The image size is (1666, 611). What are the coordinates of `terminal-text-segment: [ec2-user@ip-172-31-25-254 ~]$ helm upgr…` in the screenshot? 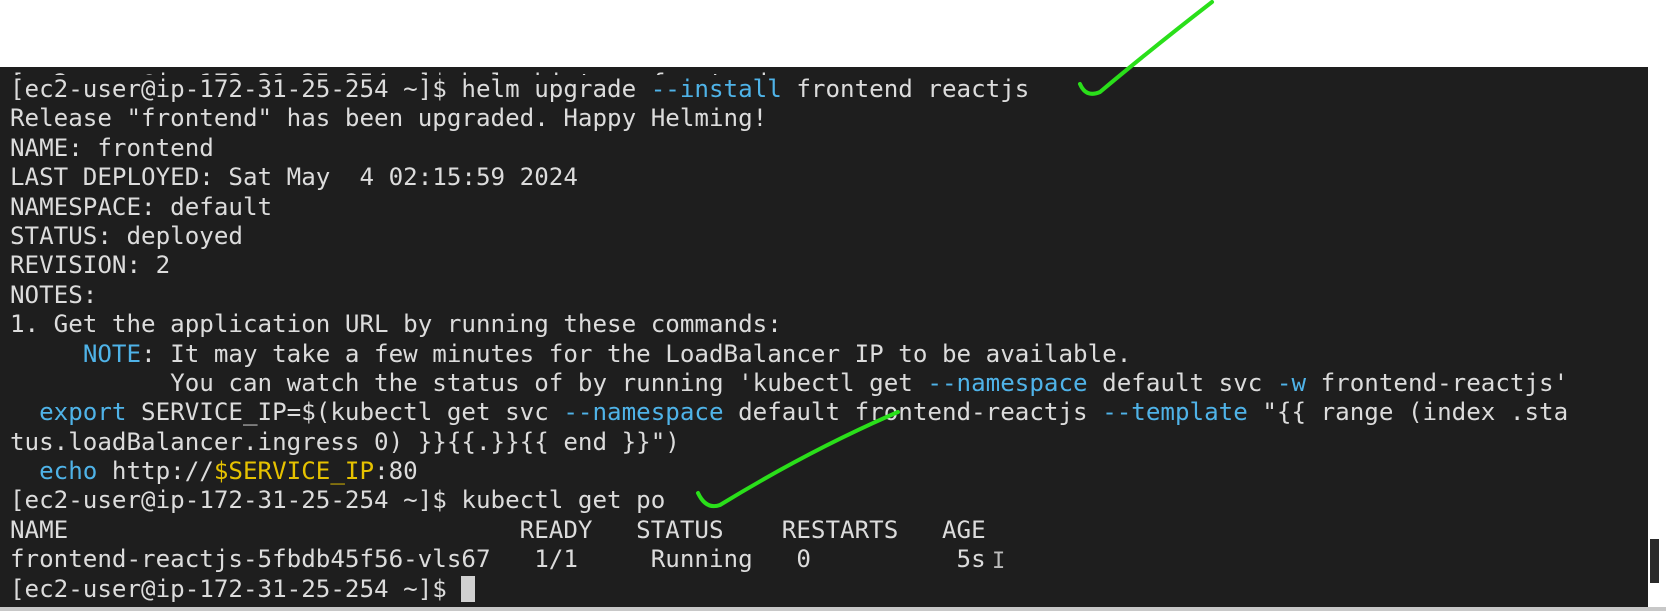 It's located at (330, 89).